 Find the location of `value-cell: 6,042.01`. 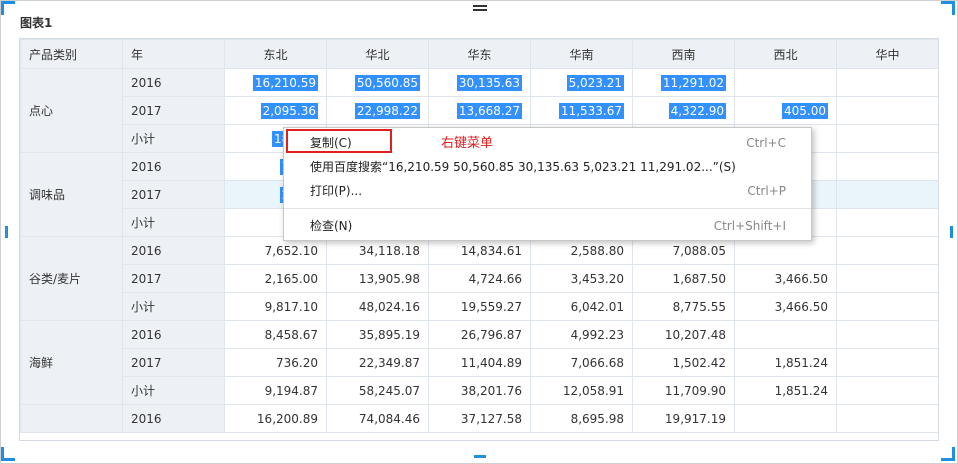

value-cell: 6,042.01 is located at coordinates (581, 306).